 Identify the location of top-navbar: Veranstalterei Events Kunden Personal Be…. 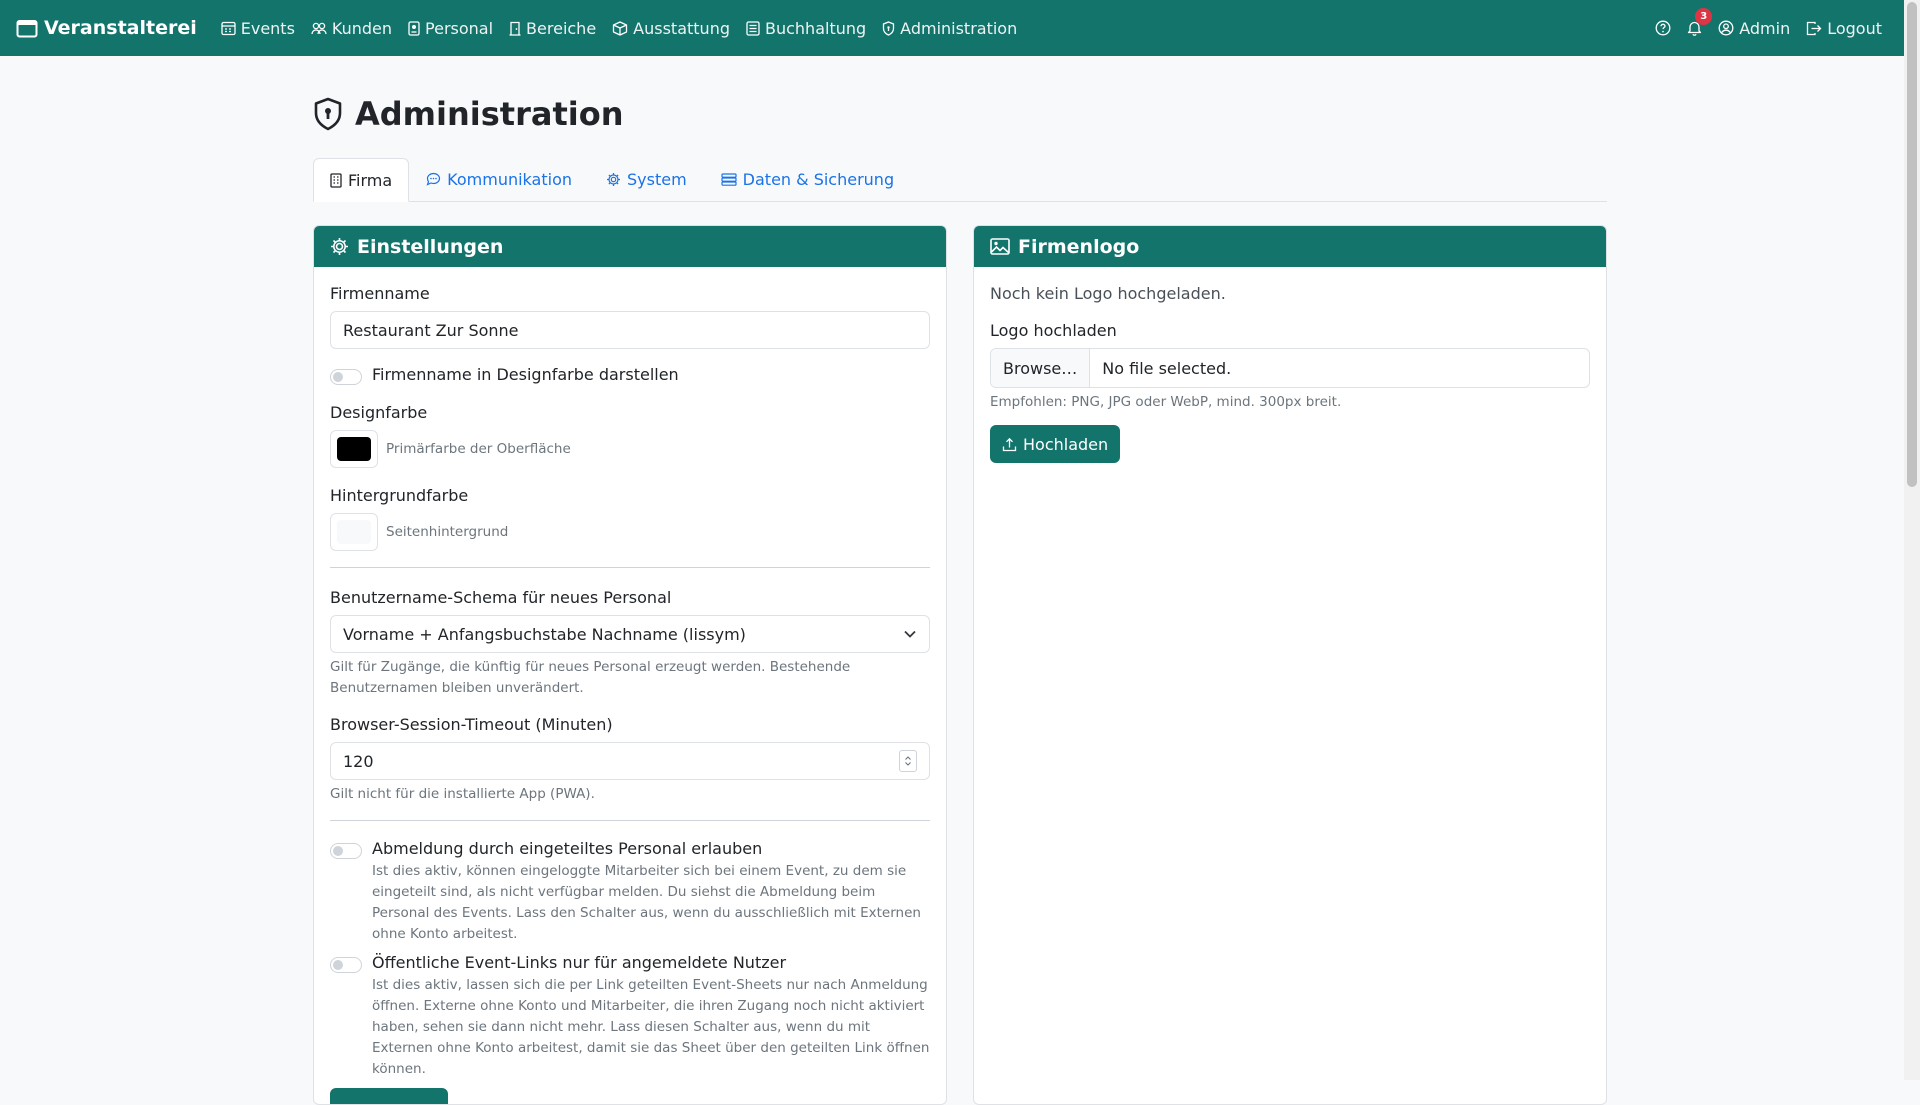
(952, 28).